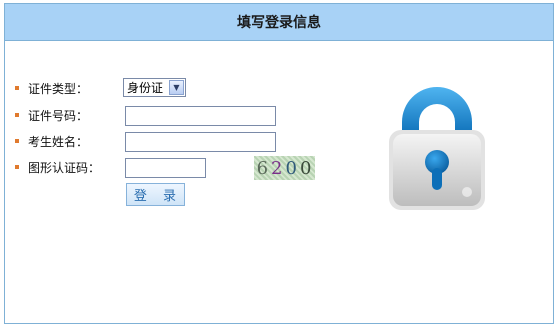 Image resolution: width=560 pixels, height=329 pixels. What do you see at coordinates (284, 168) in the screenshot?
I see `captcha-image: 6 2 0 0` at bounding box center [284, 168].